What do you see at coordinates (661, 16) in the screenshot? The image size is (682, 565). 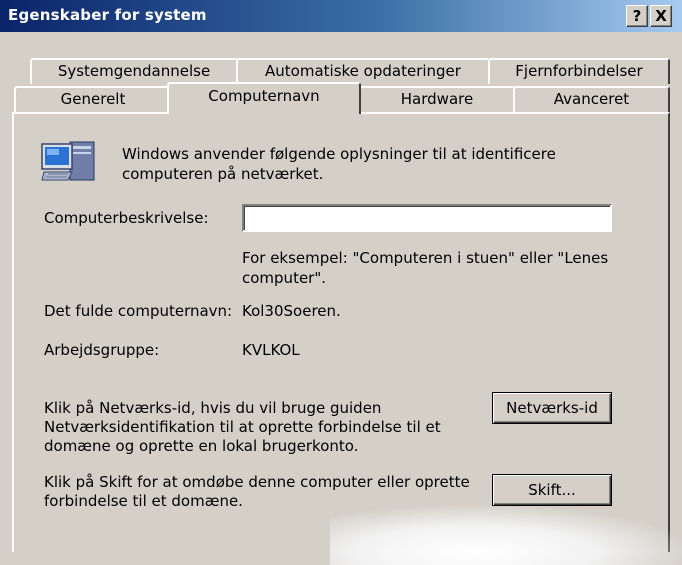 I see `close-icon: X` at bounding box center [661, 16].